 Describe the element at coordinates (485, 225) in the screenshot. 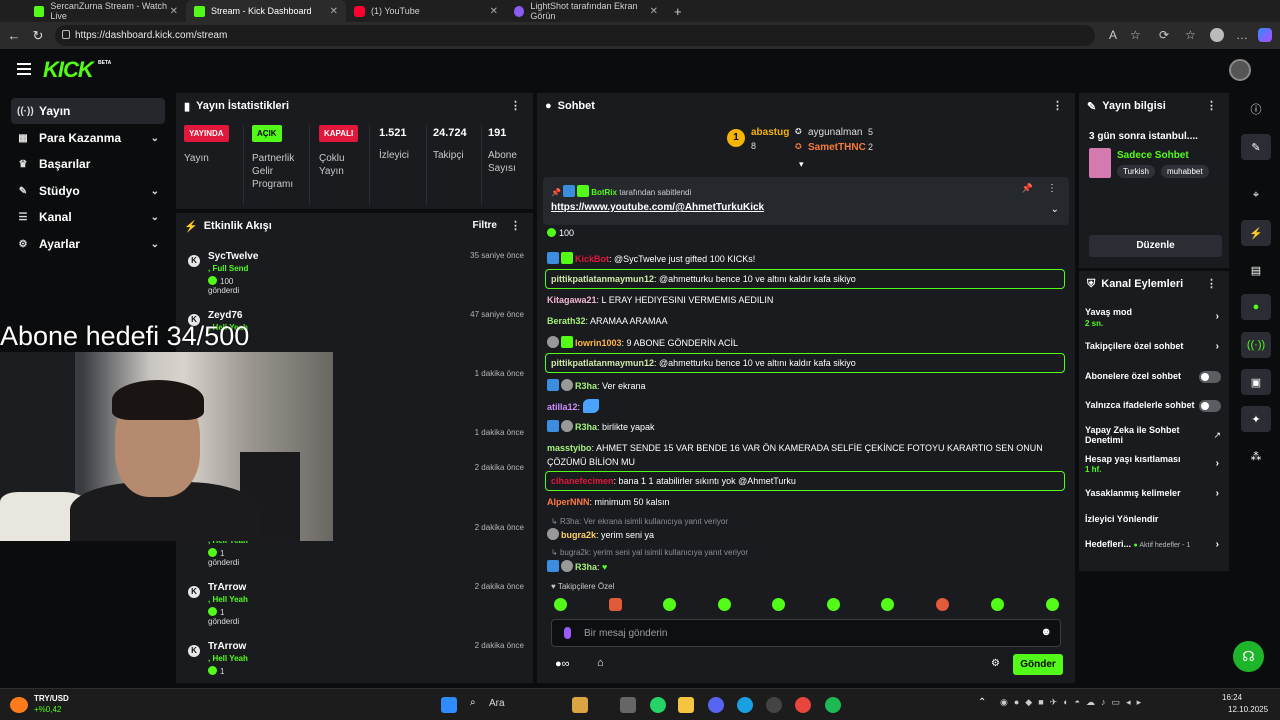

I see `filter-button: Filtre` at that location.